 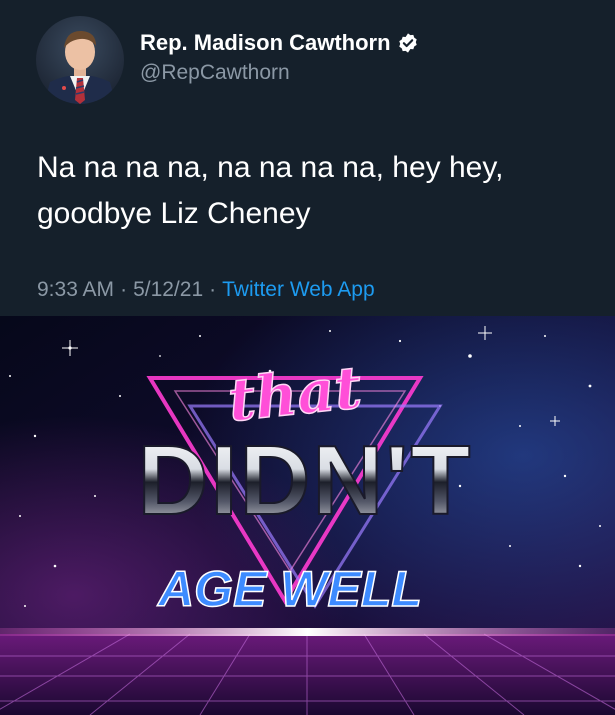 What do you see at coordinates (407, 43) in the screenshot?
I see `verified-badge-icon` at bounding box center [407, 43].